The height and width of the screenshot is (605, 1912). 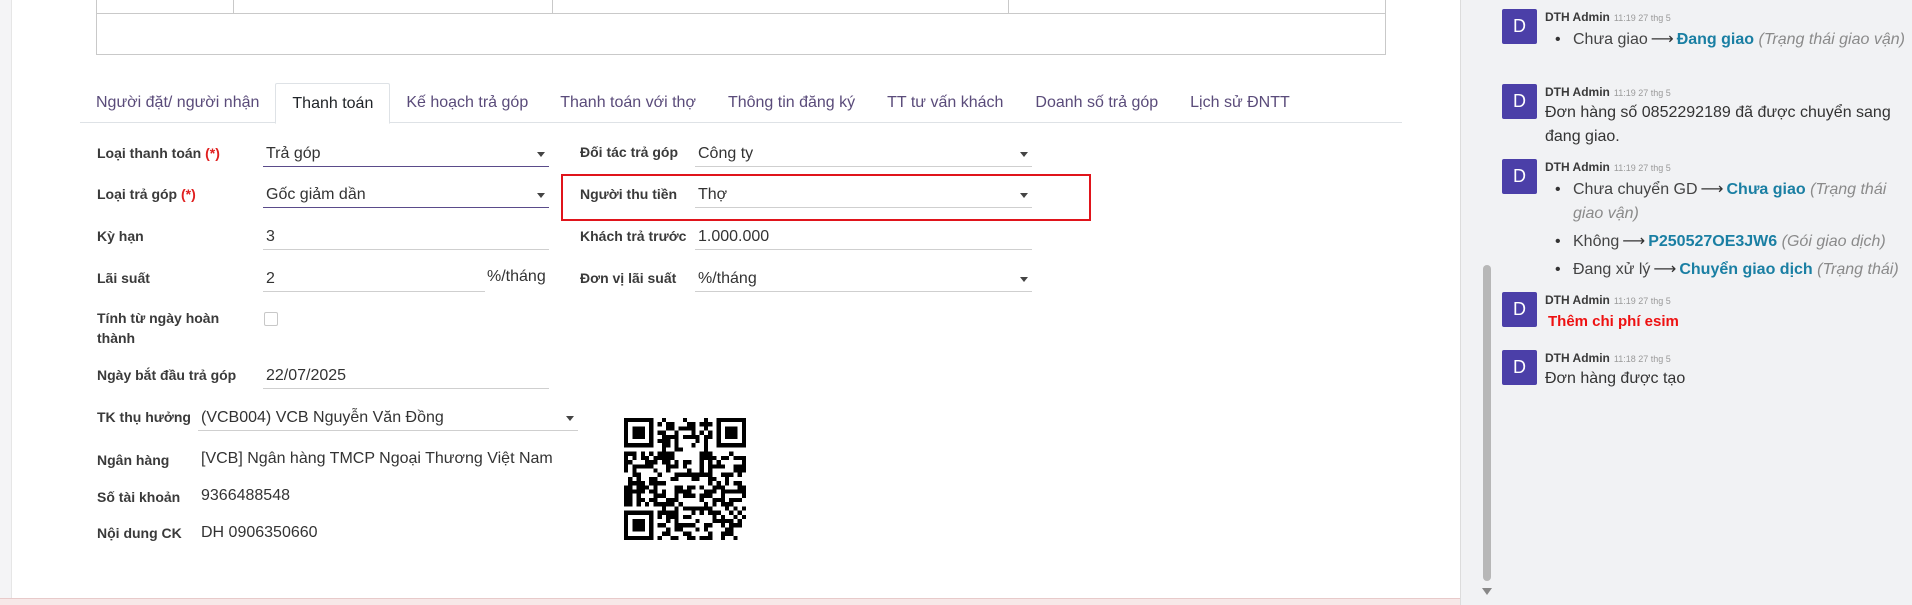 I want to click on loai-tra-gop-select: Gốc giảm dần, so click(x=406, y=195).